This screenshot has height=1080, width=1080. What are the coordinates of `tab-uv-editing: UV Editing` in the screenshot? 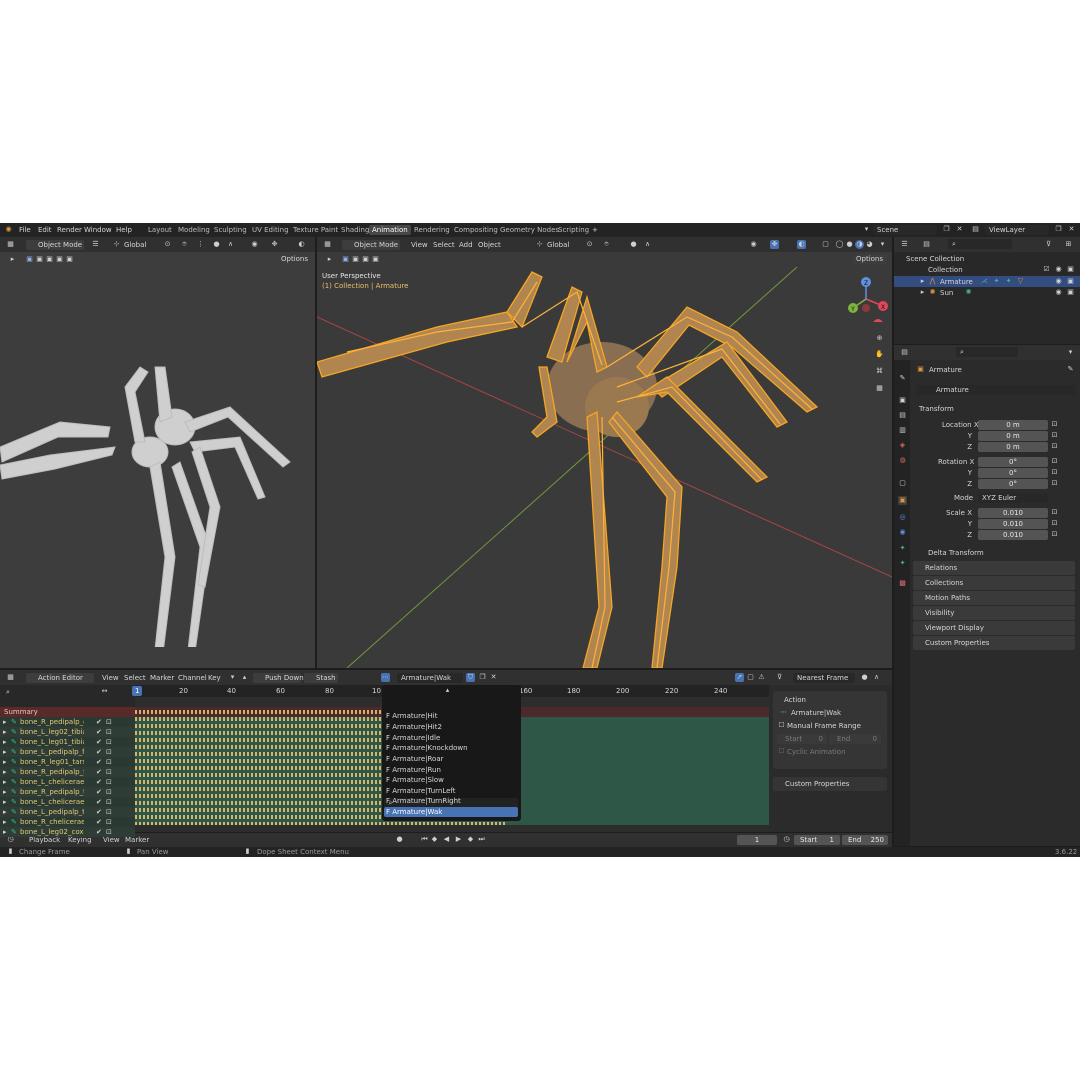 It's located at (270, 230).